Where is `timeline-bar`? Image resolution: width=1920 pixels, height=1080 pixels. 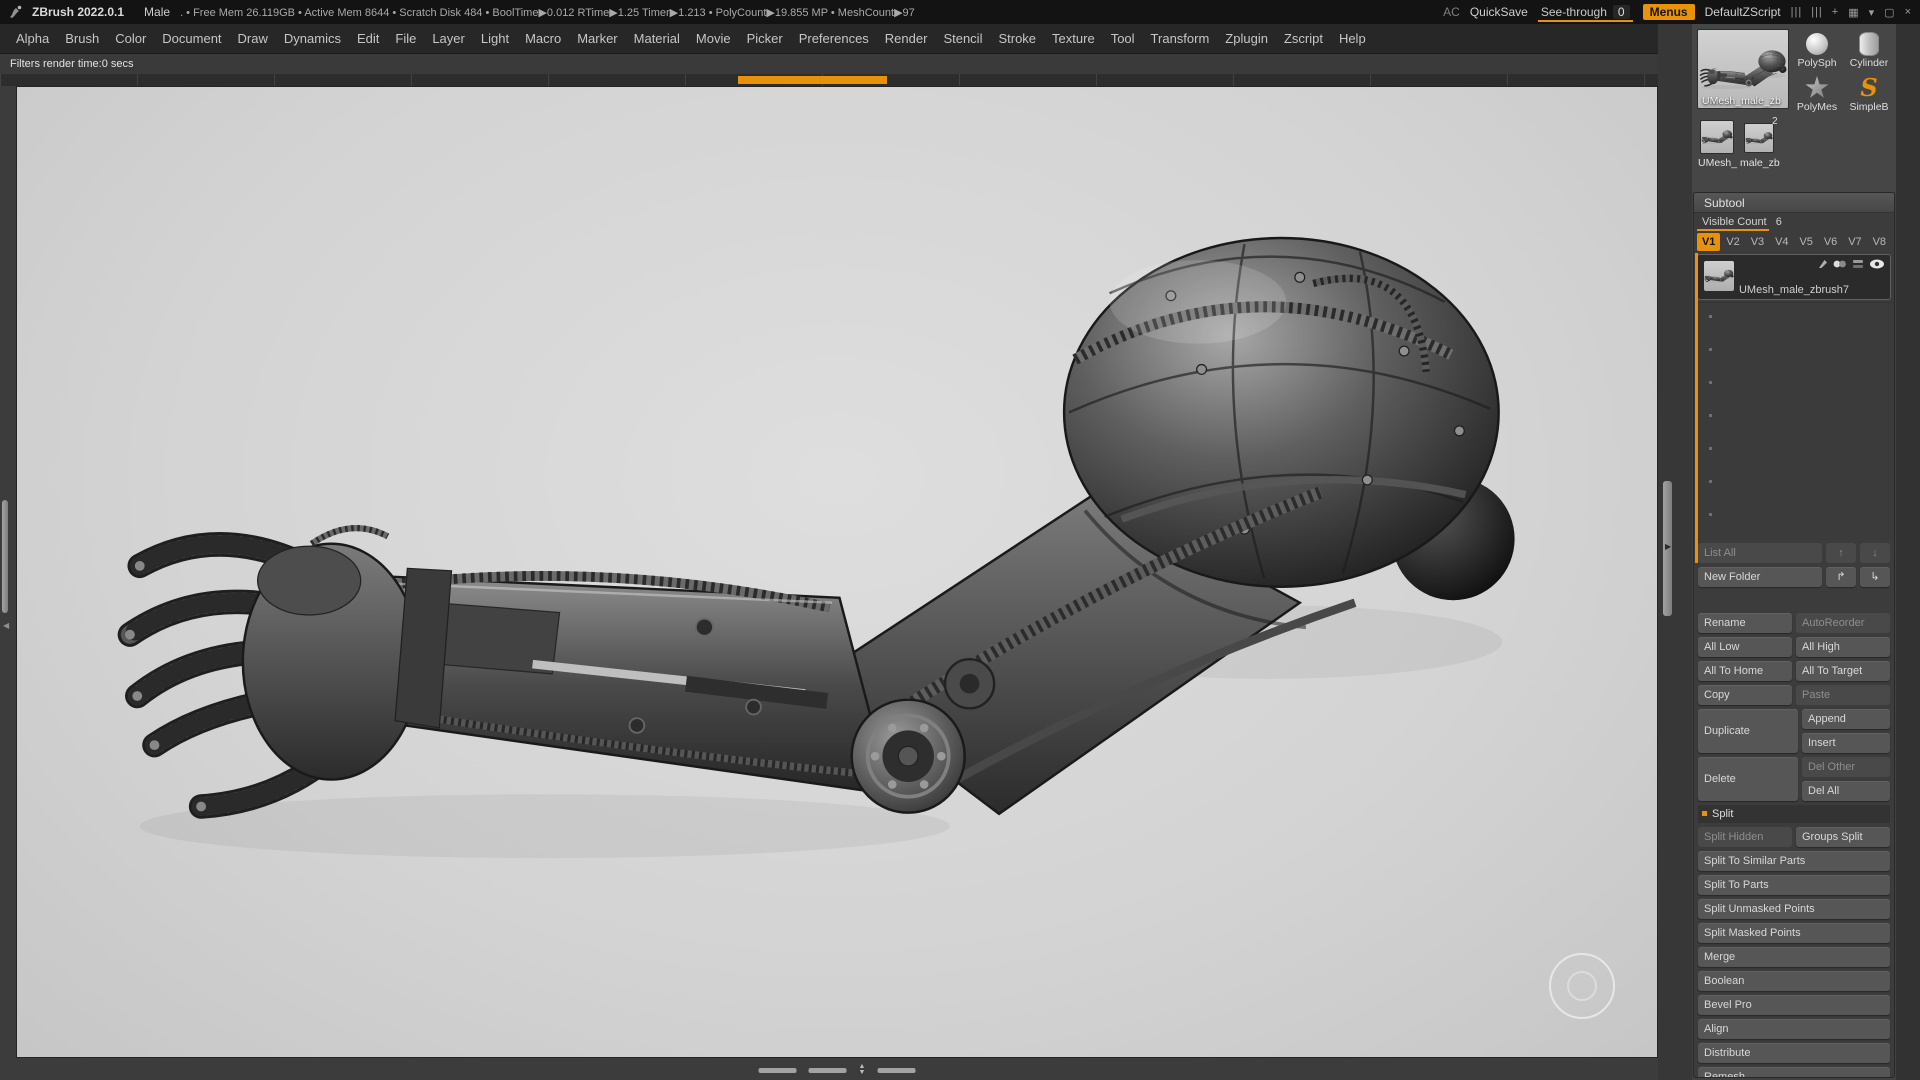 timeline-bar is located at coordinates (829, 80).